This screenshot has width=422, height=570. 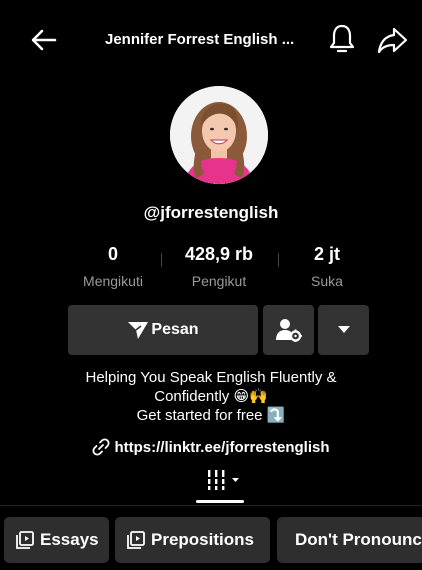 I want to click on videos-tab, so click(x=223, y=480).